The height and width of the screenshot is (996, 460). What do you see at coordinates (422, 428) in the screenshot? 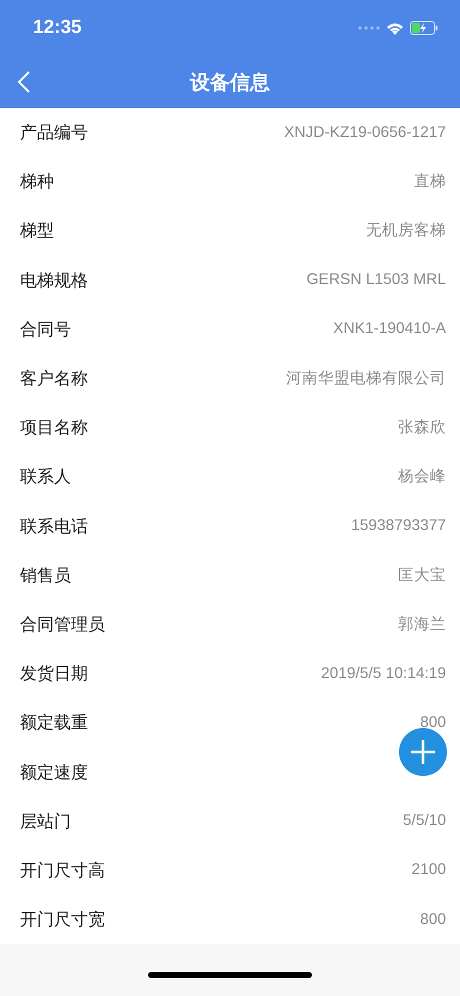
I see `field-value: 张森欣` at bounding box center [422, 428].